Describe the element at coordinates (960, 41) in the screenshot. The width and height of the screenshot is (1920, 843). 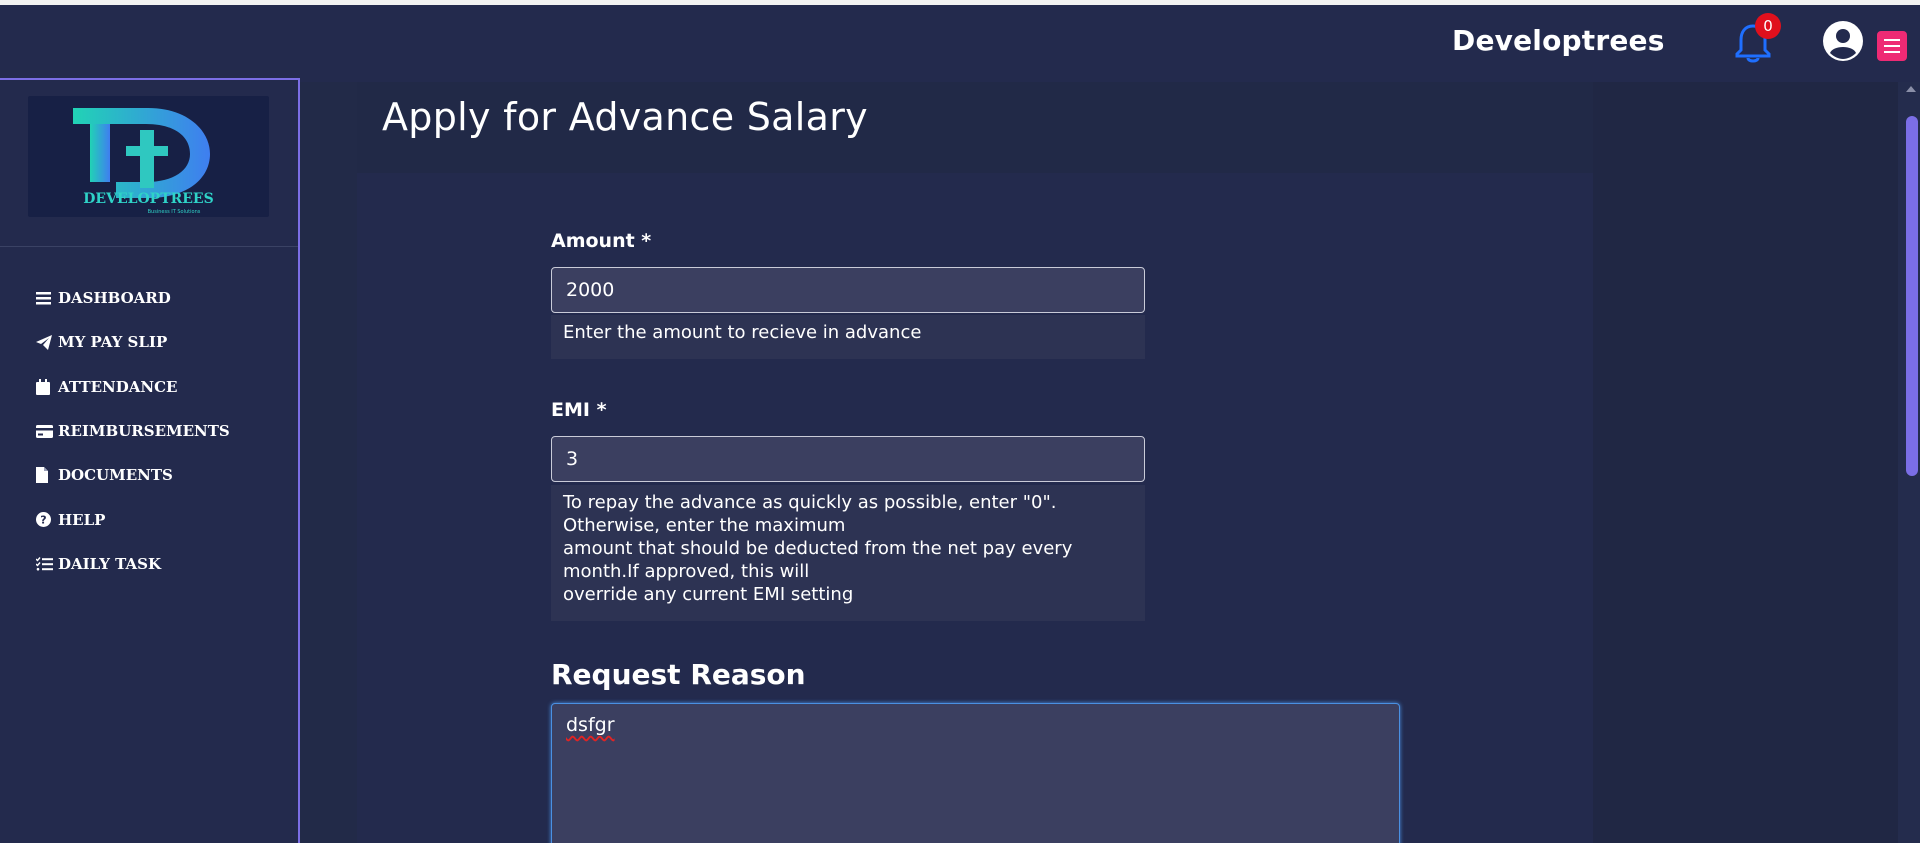
I see `top-navbar: Developtrees 0` at that location.